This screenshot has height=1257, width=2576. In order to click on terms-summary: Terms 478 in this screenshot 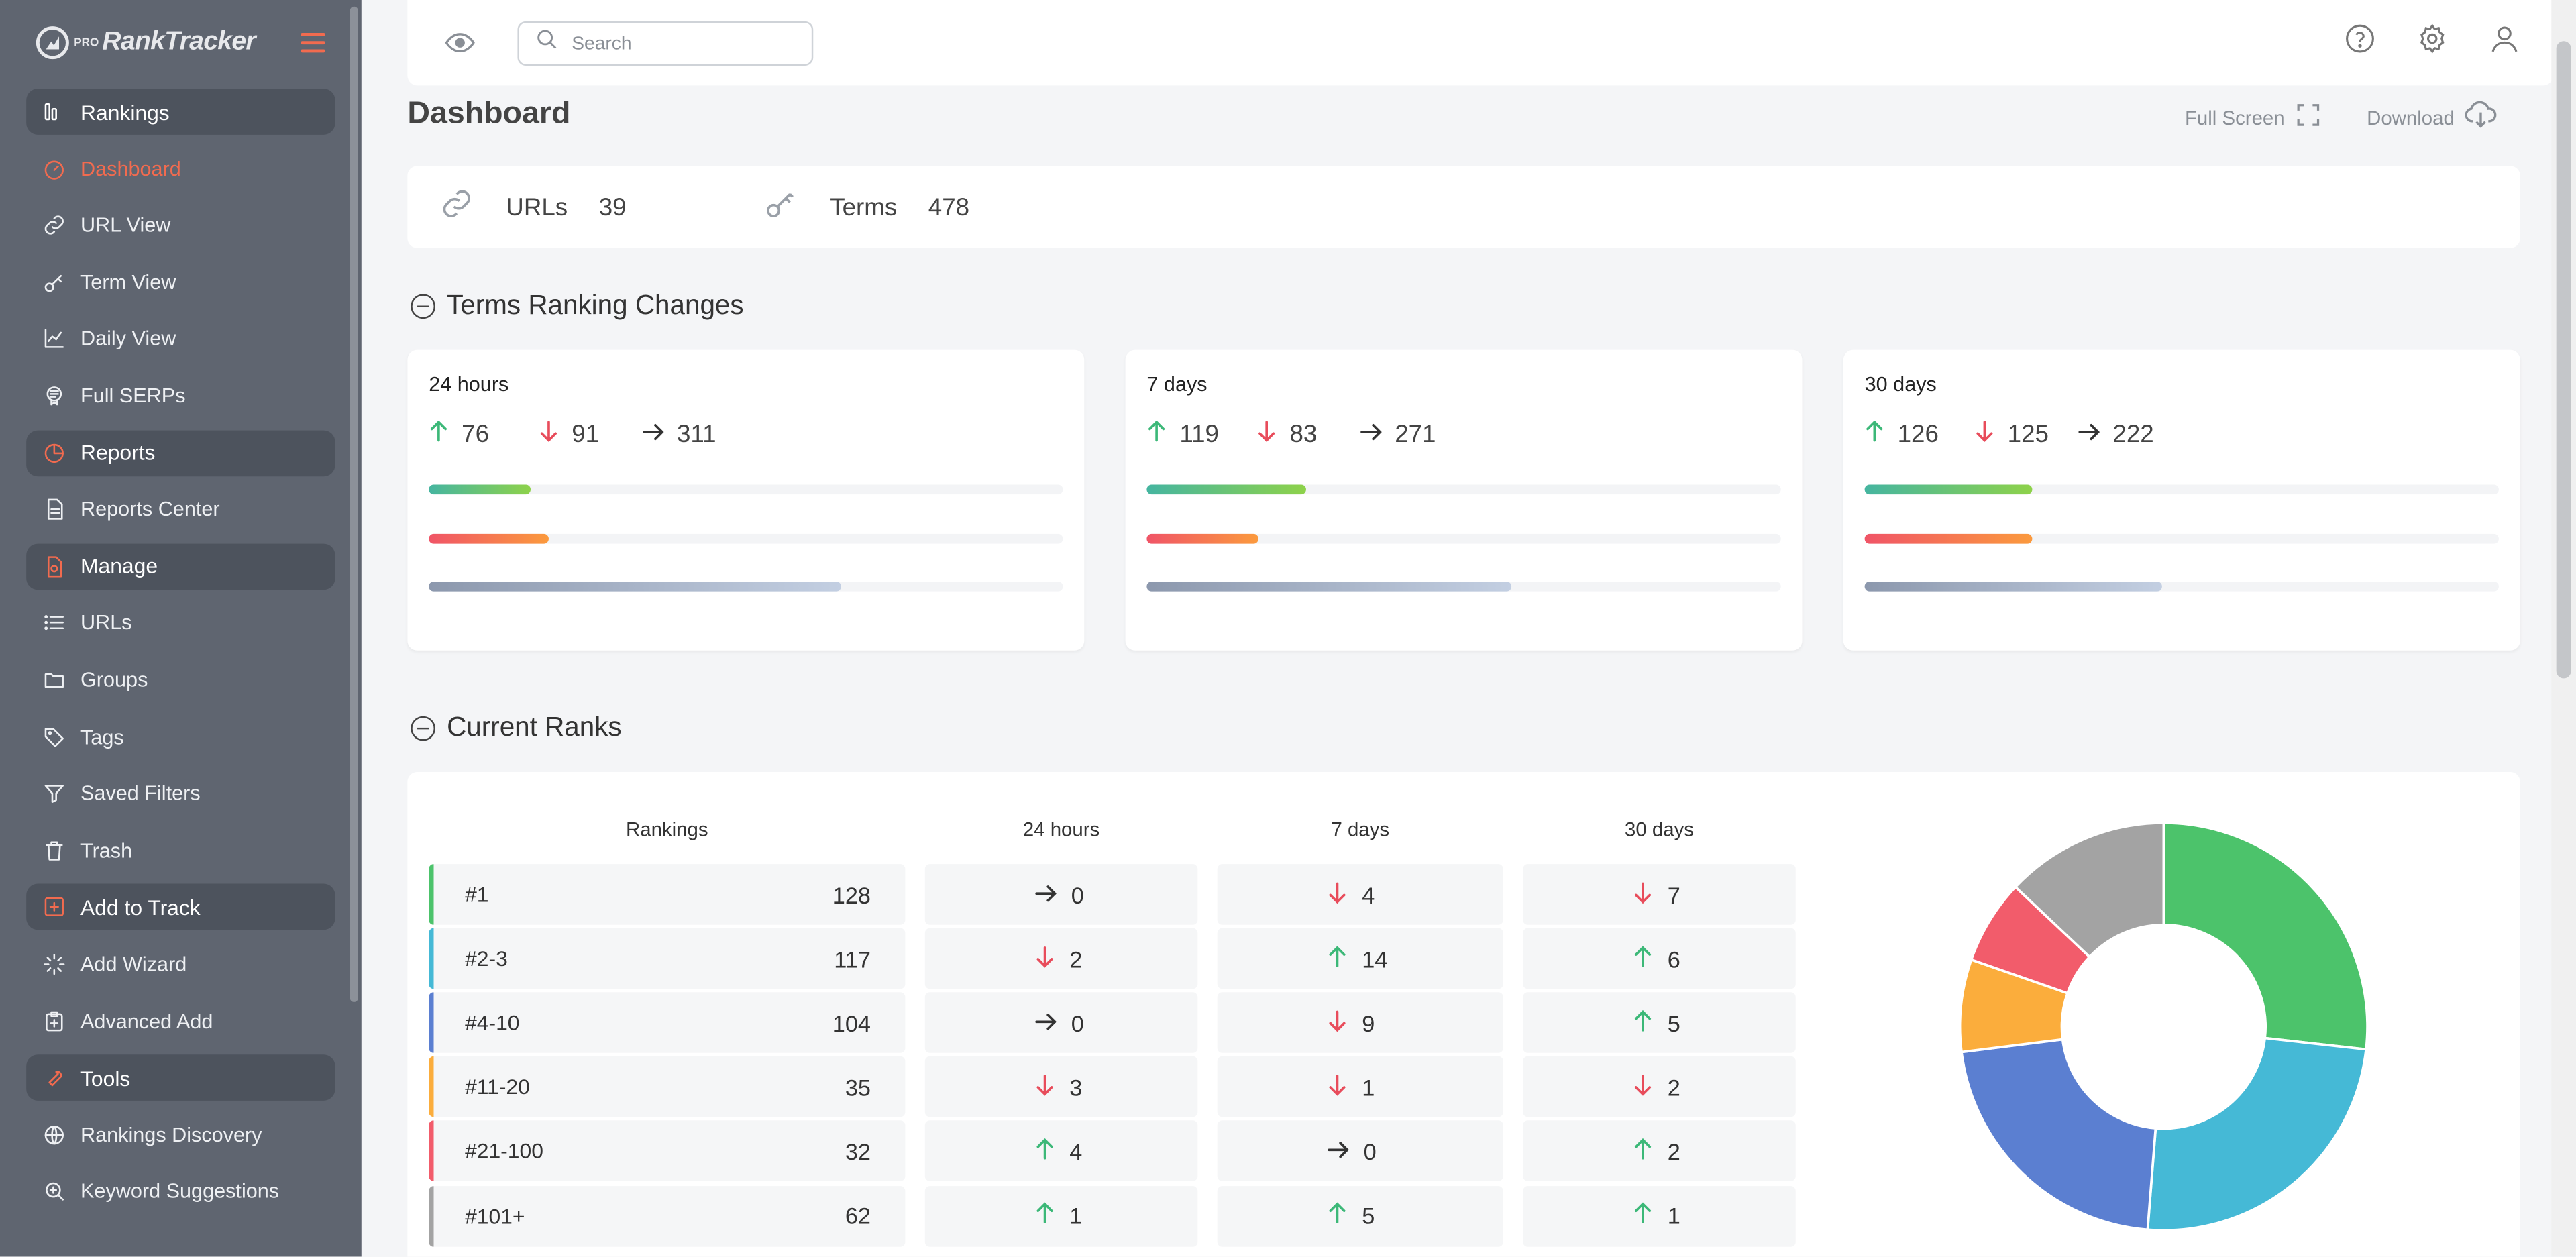, I will do `click(866, 207)`.